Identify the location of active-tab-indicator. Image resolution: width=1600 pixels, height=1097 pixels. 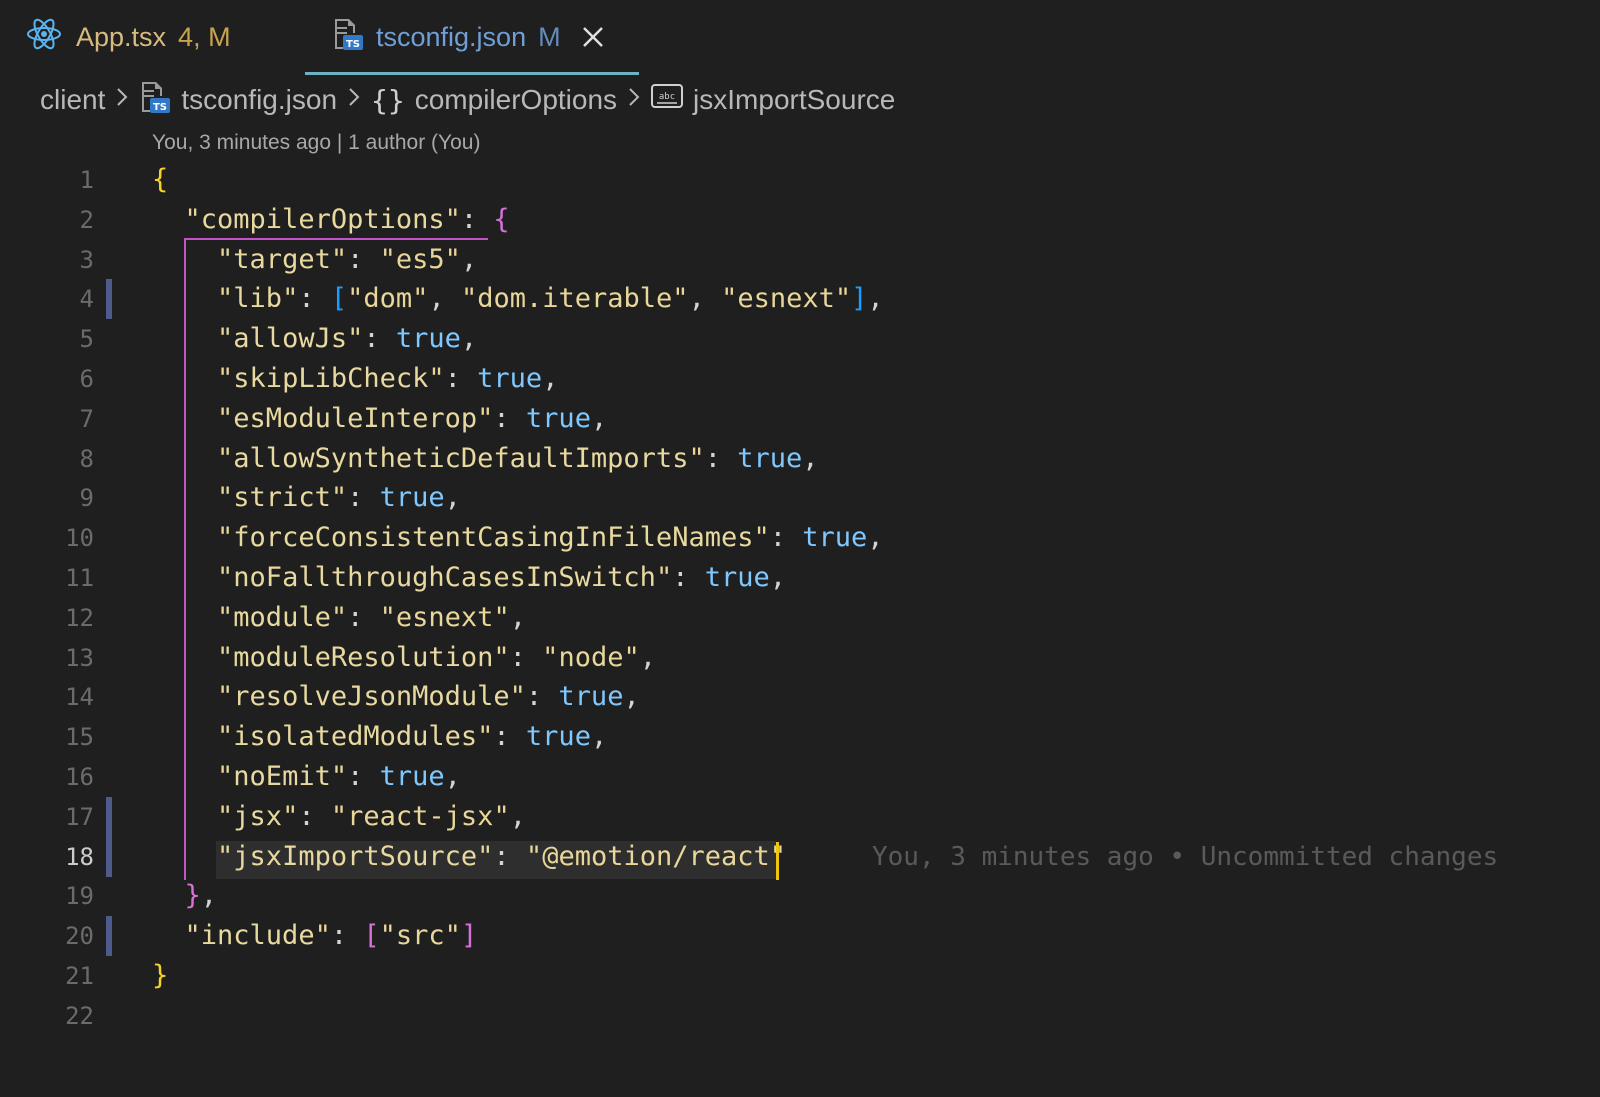
(472, 73).